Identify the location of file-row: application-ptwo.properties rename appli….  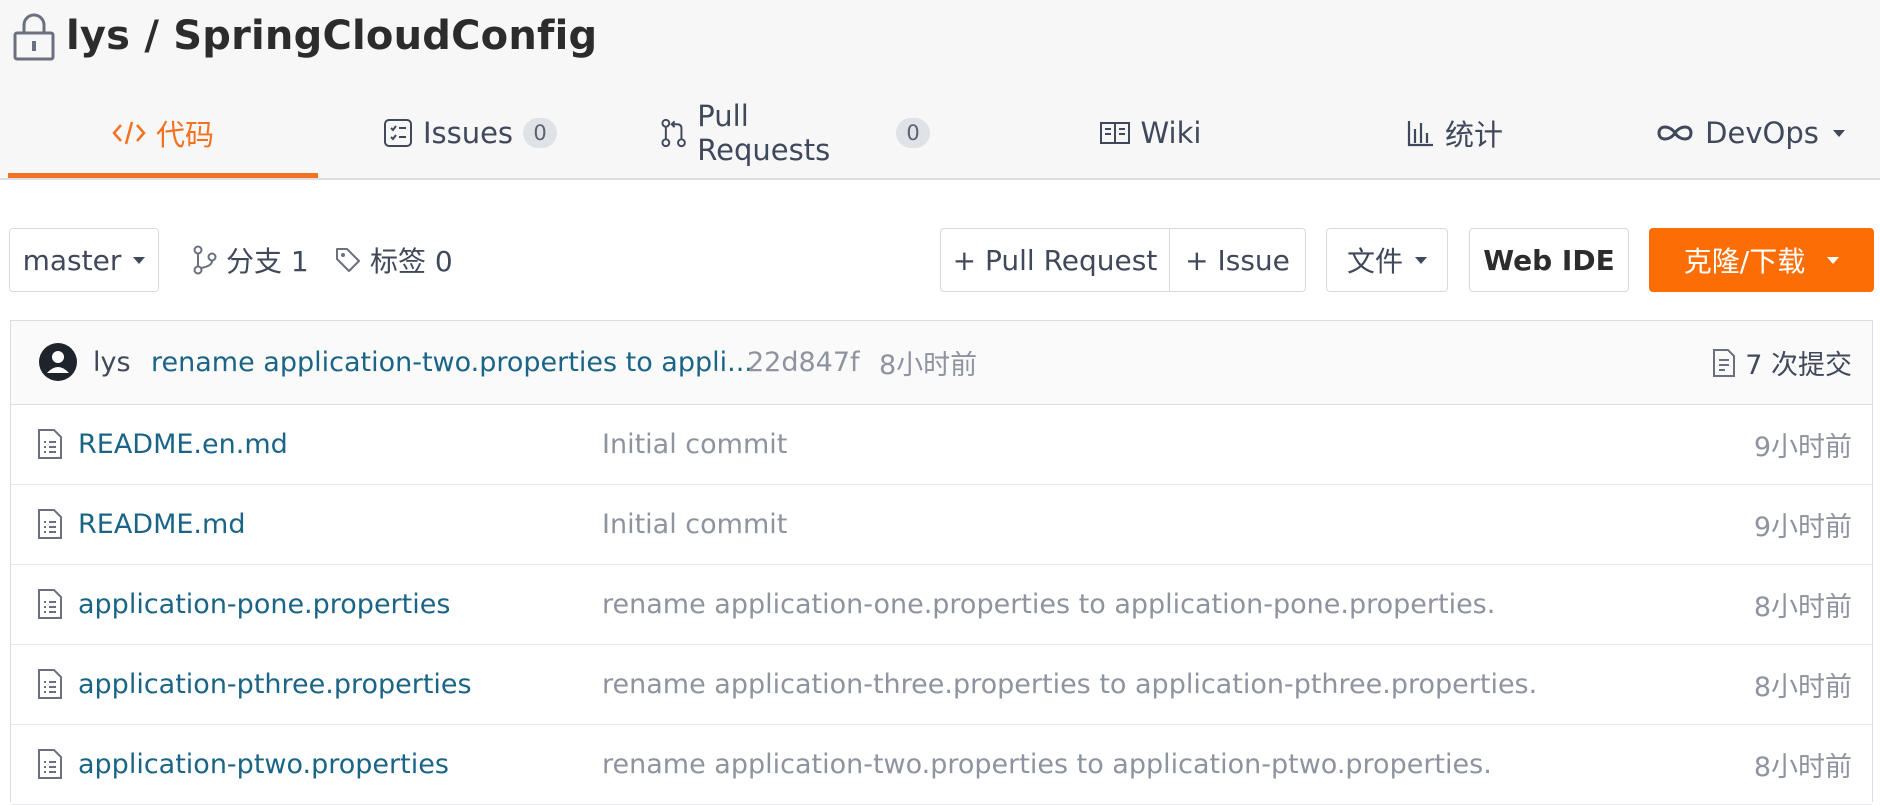
(941, 765).